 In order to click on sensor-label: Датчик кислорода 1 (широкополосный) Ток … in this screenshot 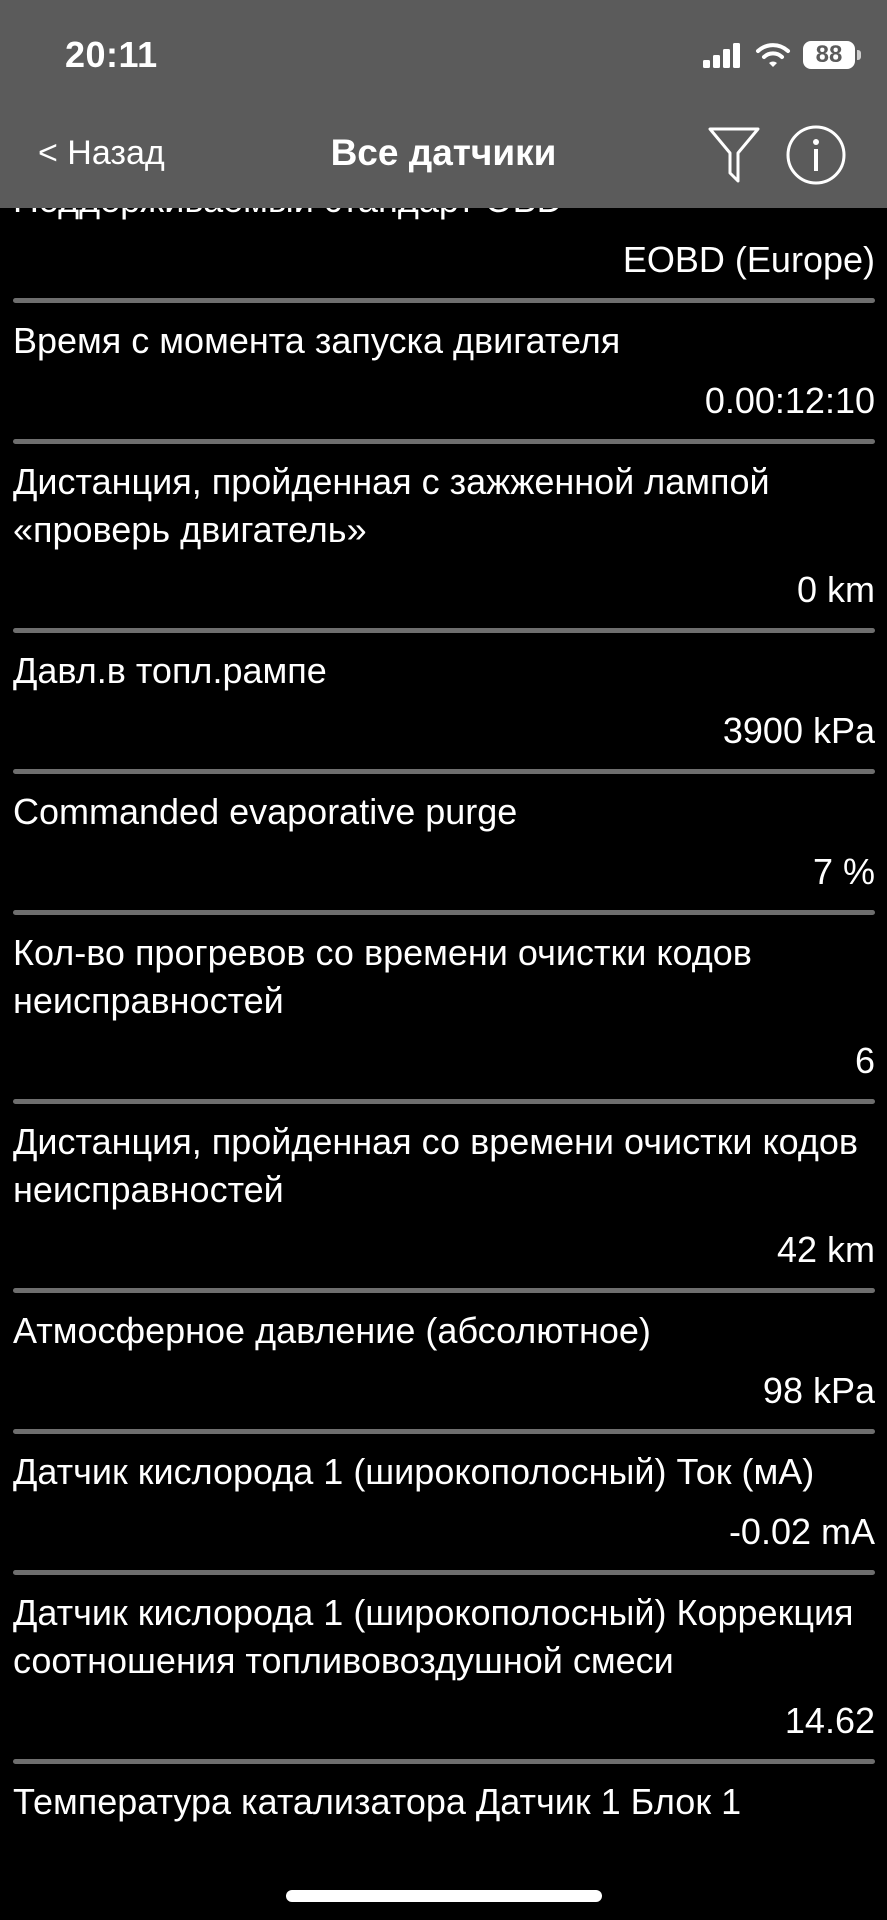, I will do `click(414, 1471)`.